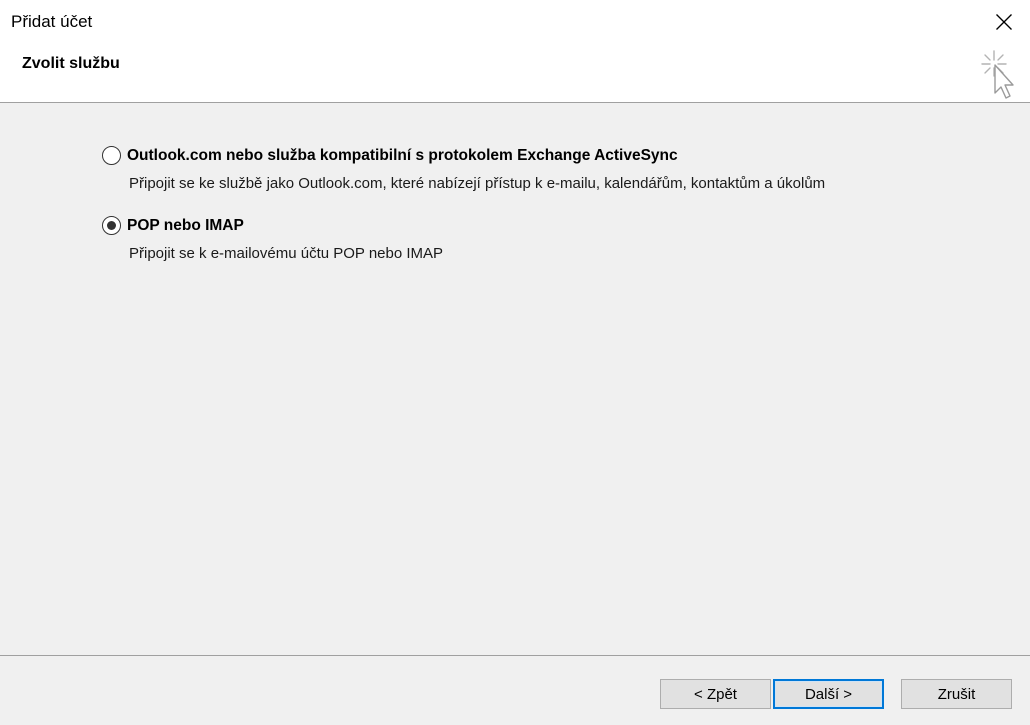  What do you see at coordinates (185, 226) in the screenshot?
I see `option-label: POP nebo IMAP` at bounding box center [185, 226].